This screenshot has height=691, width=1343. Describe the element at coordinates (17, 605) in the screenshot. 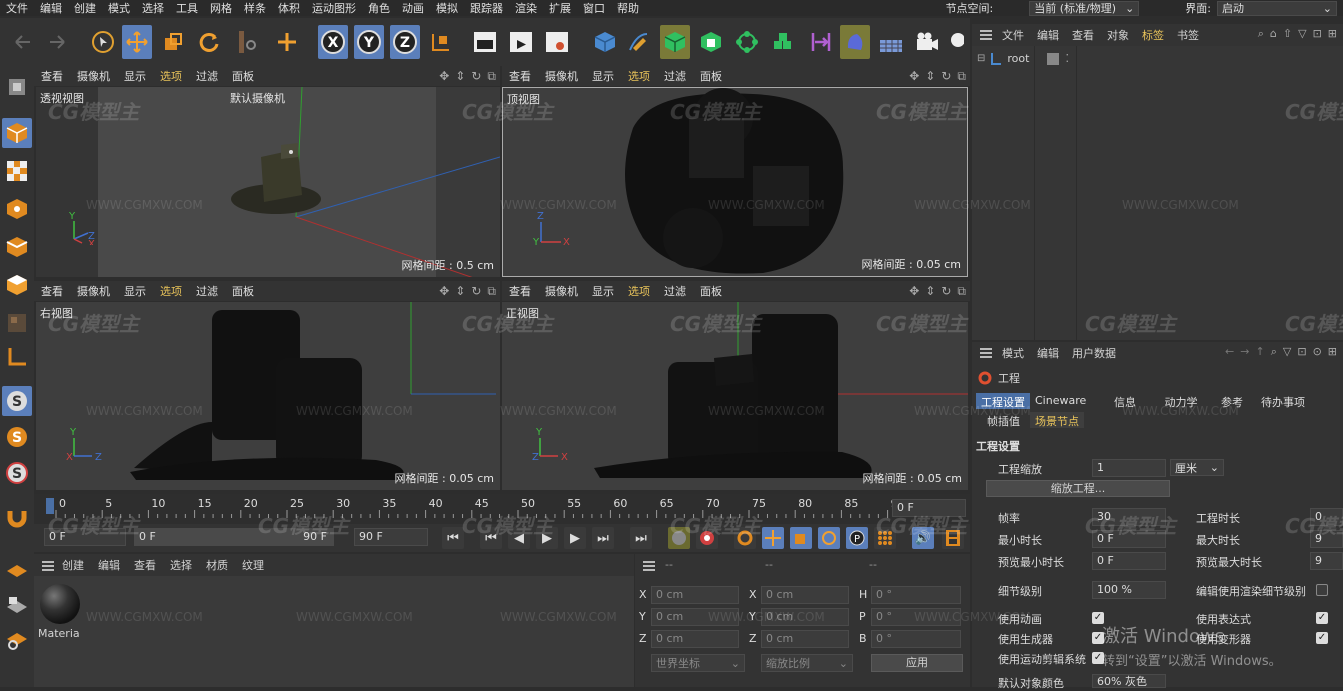

I see `locked-workplane-button` at that location.